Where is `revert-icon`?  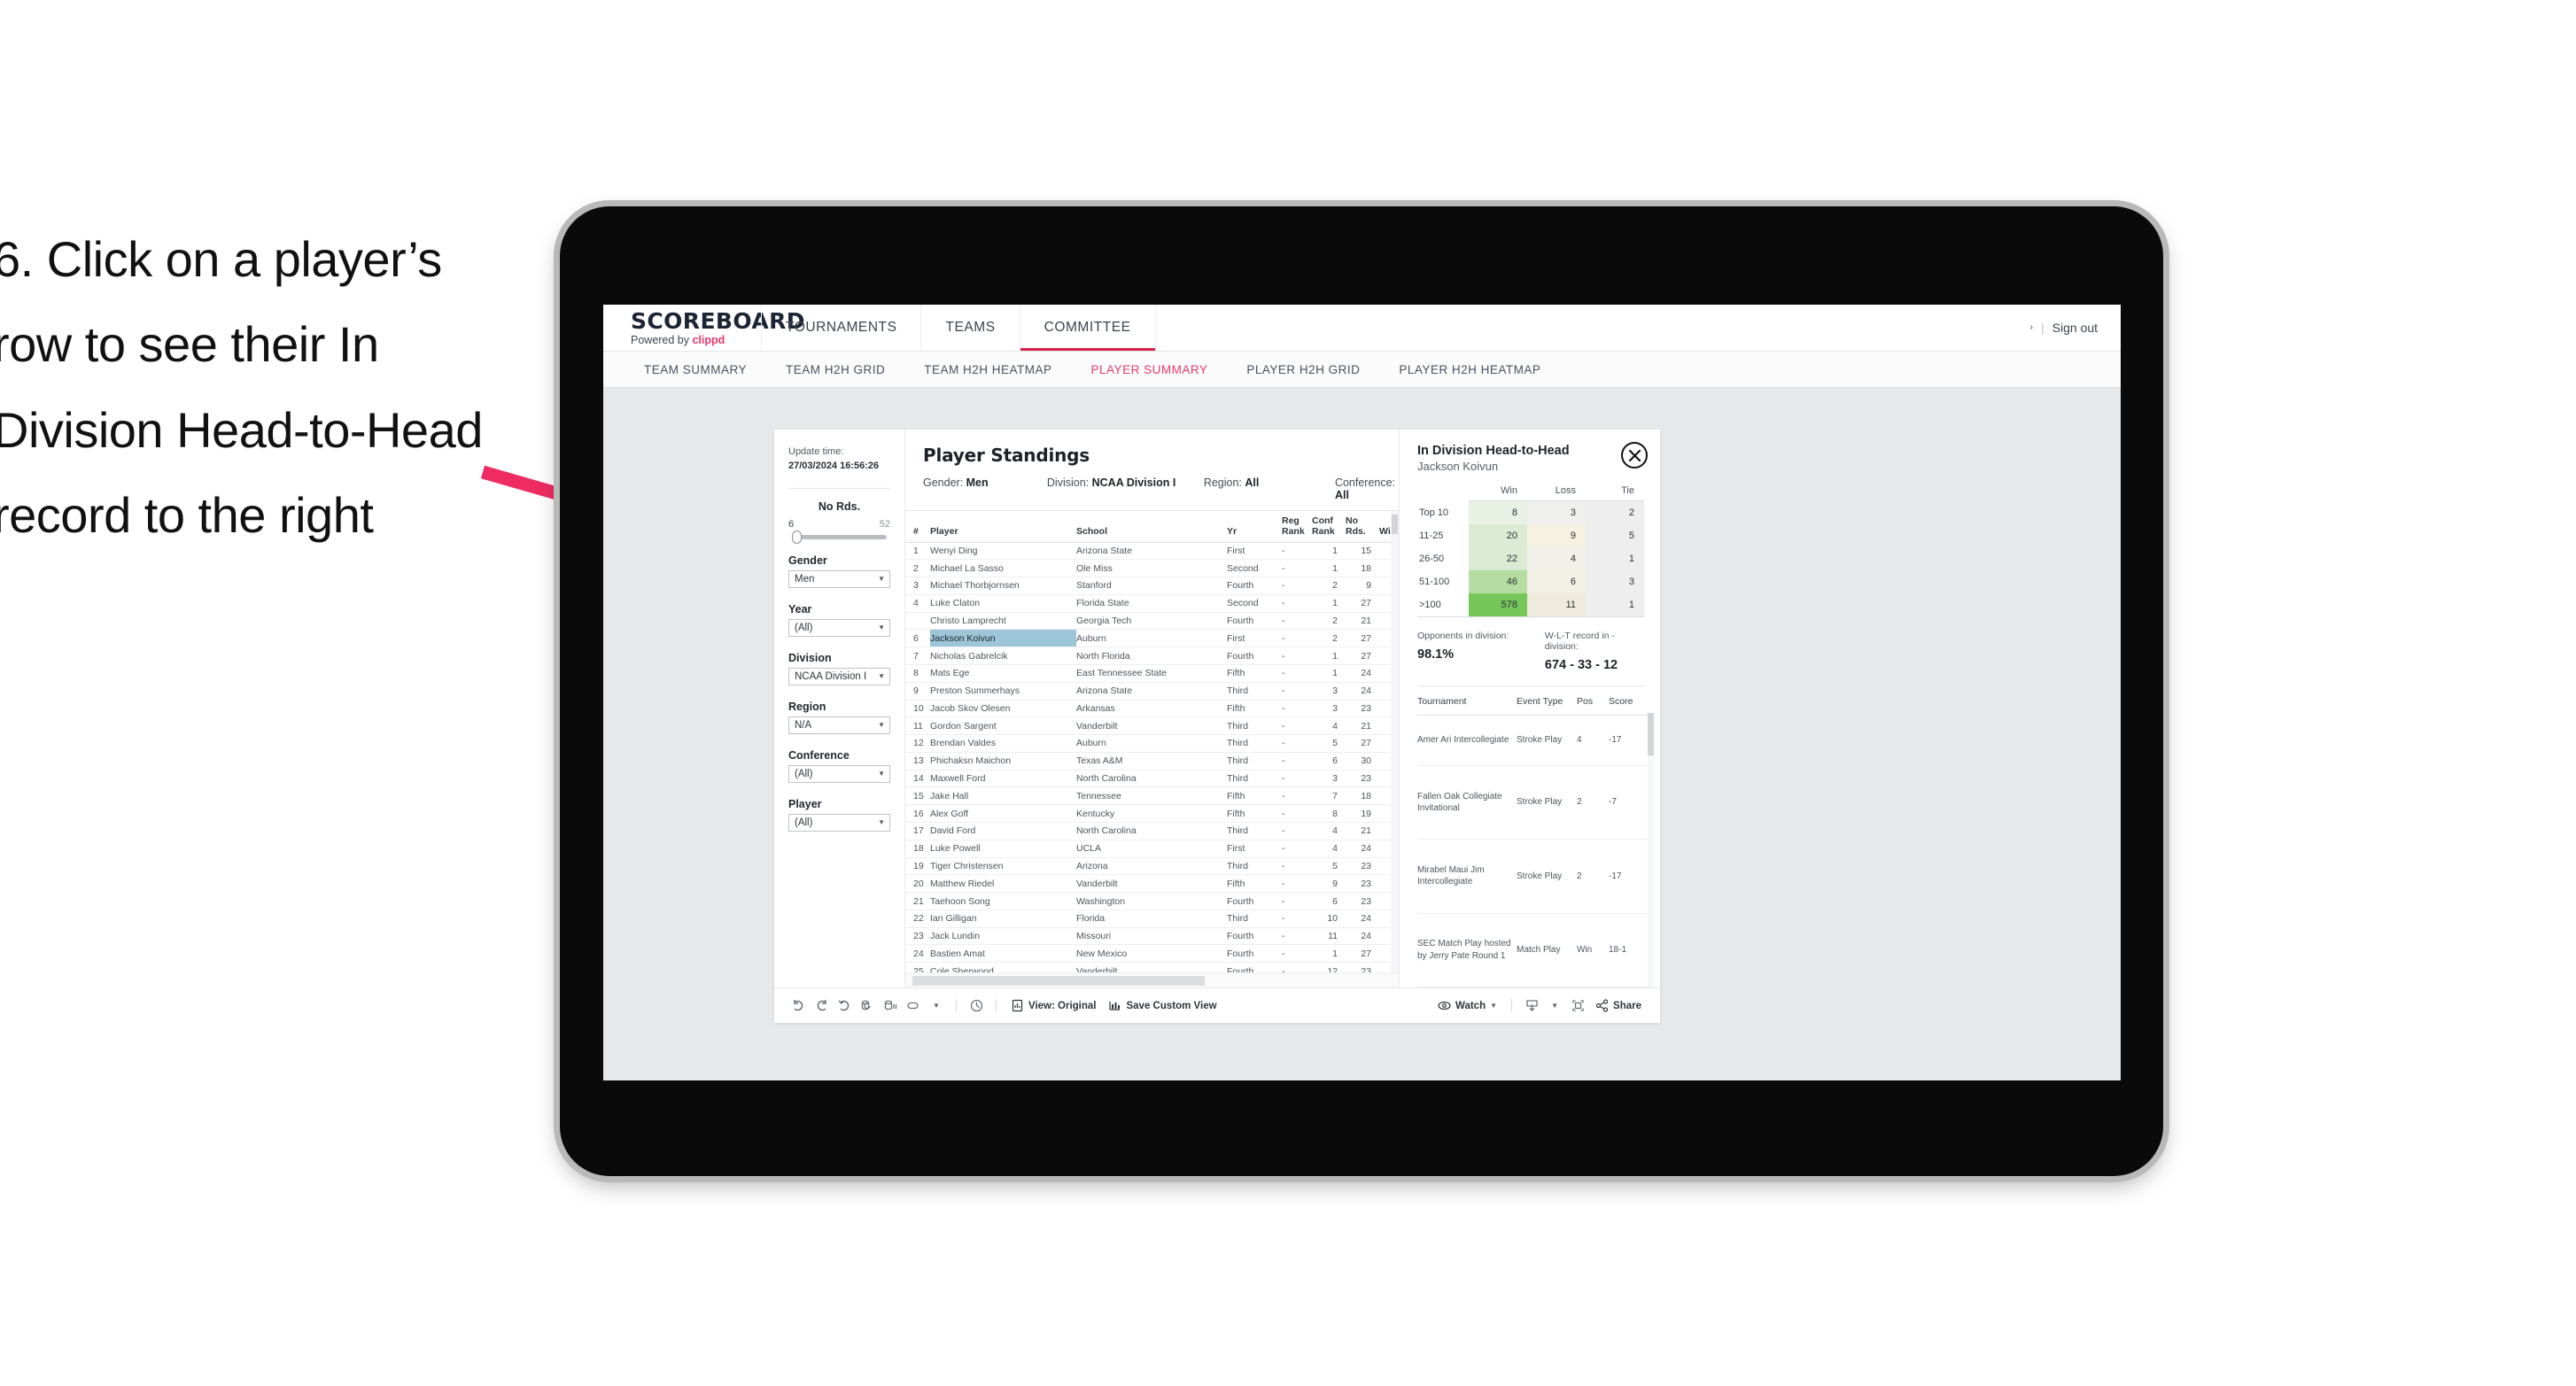
revert-icon is located at coordinates (844, 1007).